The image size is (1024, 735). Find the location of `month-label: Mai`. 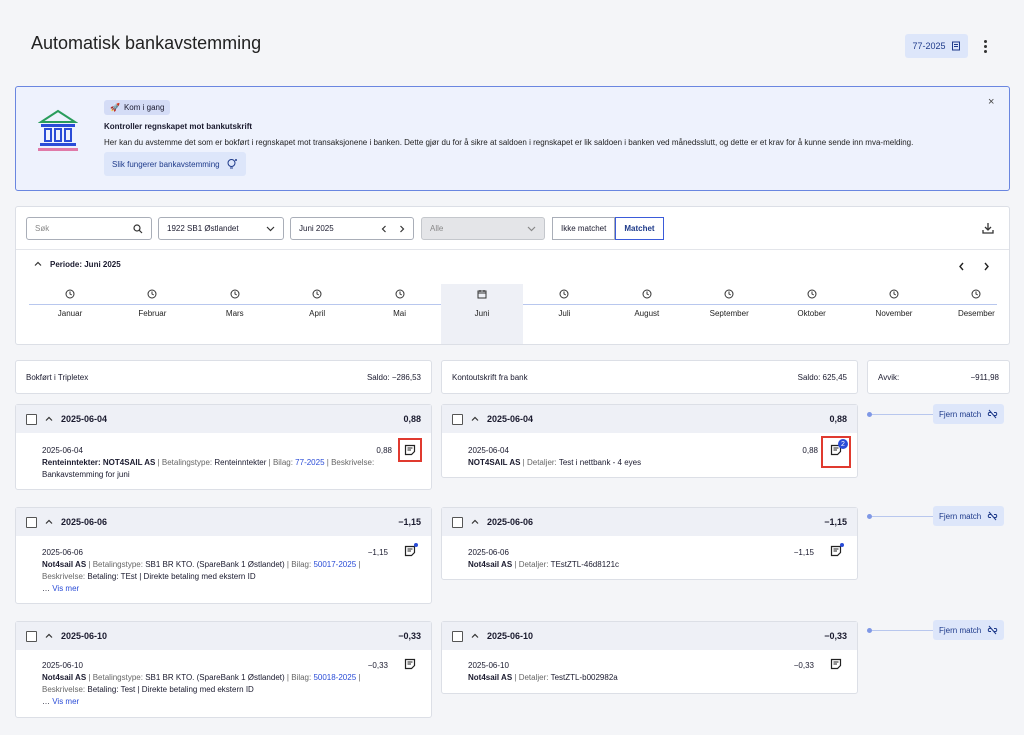

month-label: Mai is located at coordinates (400, 313).